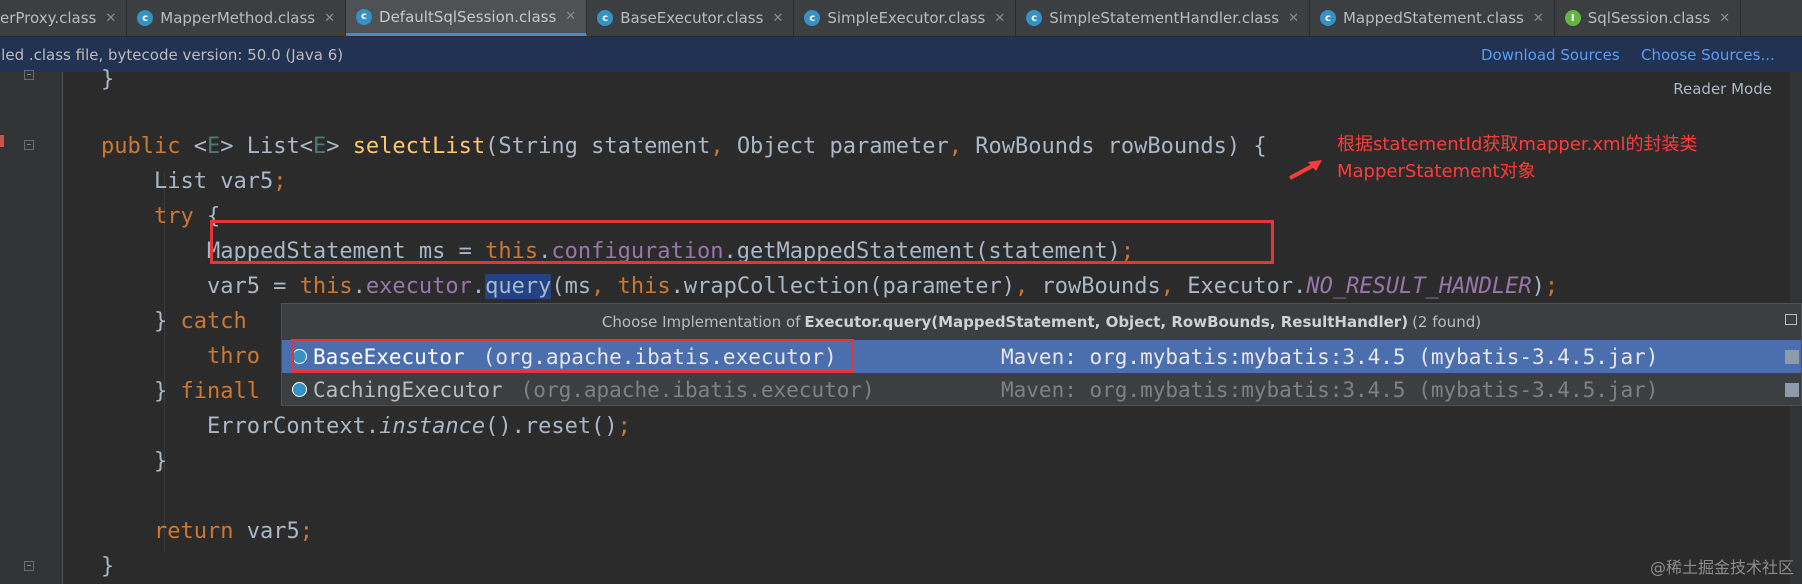 This screenshot has width=1802, height=584. Describe the element at coordinates (1517, 144) in the screenshot. I see `annotation-line: 根据statementId获取mapper.xml的封装类` at that location.